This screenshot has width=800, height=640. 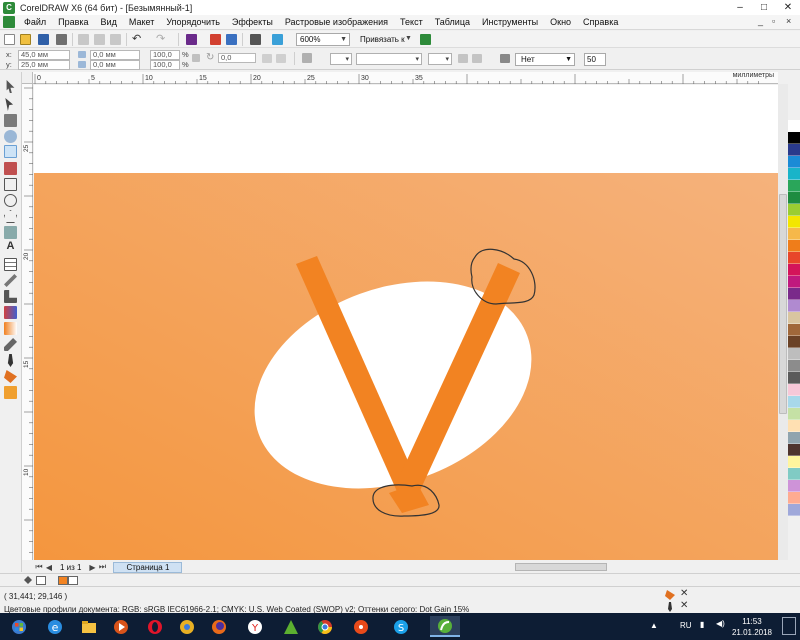 I want to click on lock-ratio-icon, so click(x=196, y=58).